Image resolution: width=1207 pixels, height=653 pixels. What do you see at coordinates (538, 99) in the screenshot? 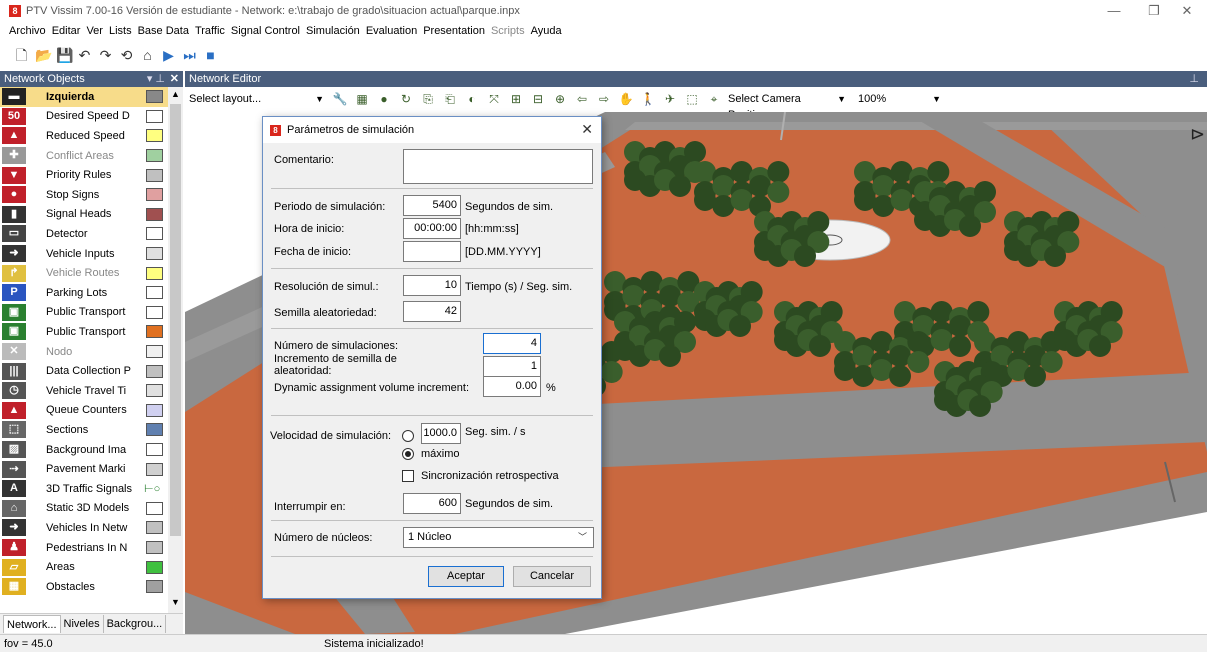
I see `zoom-all-icon: ⊟` at bounding box center [538, 99].